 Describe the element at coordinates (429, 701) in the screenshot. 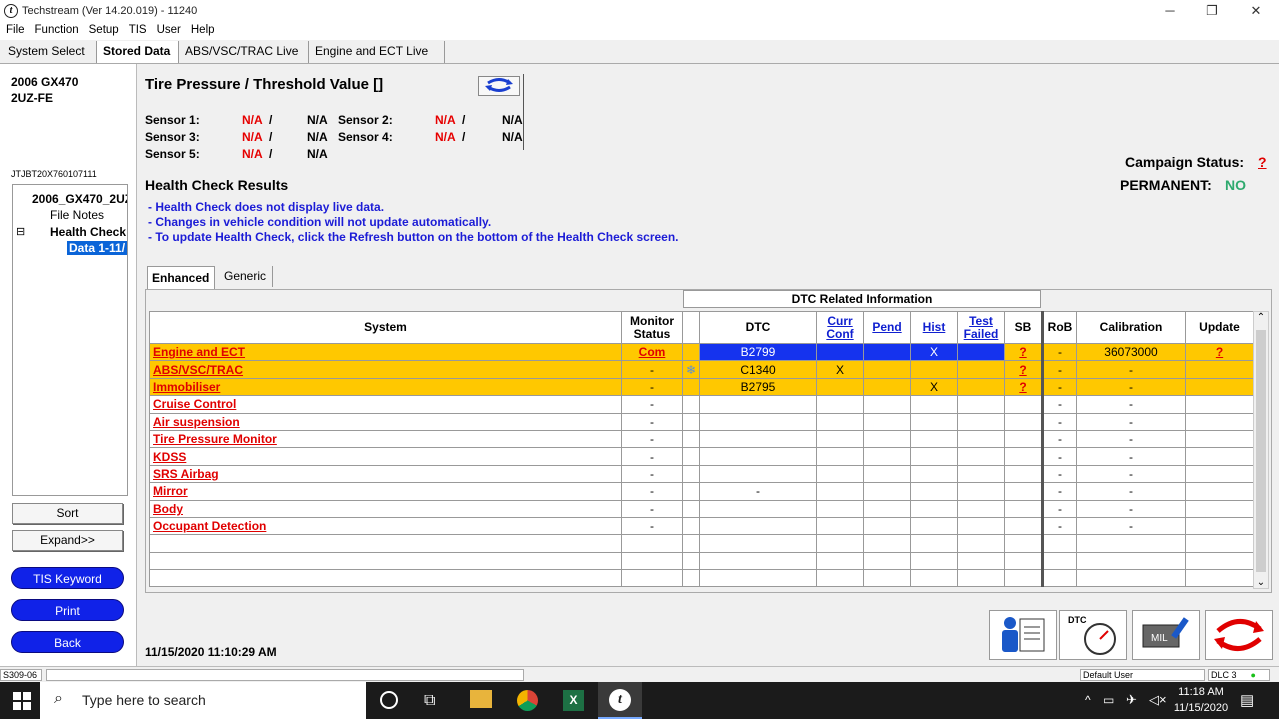

I see `task-view-icon: ⧉` at that location.